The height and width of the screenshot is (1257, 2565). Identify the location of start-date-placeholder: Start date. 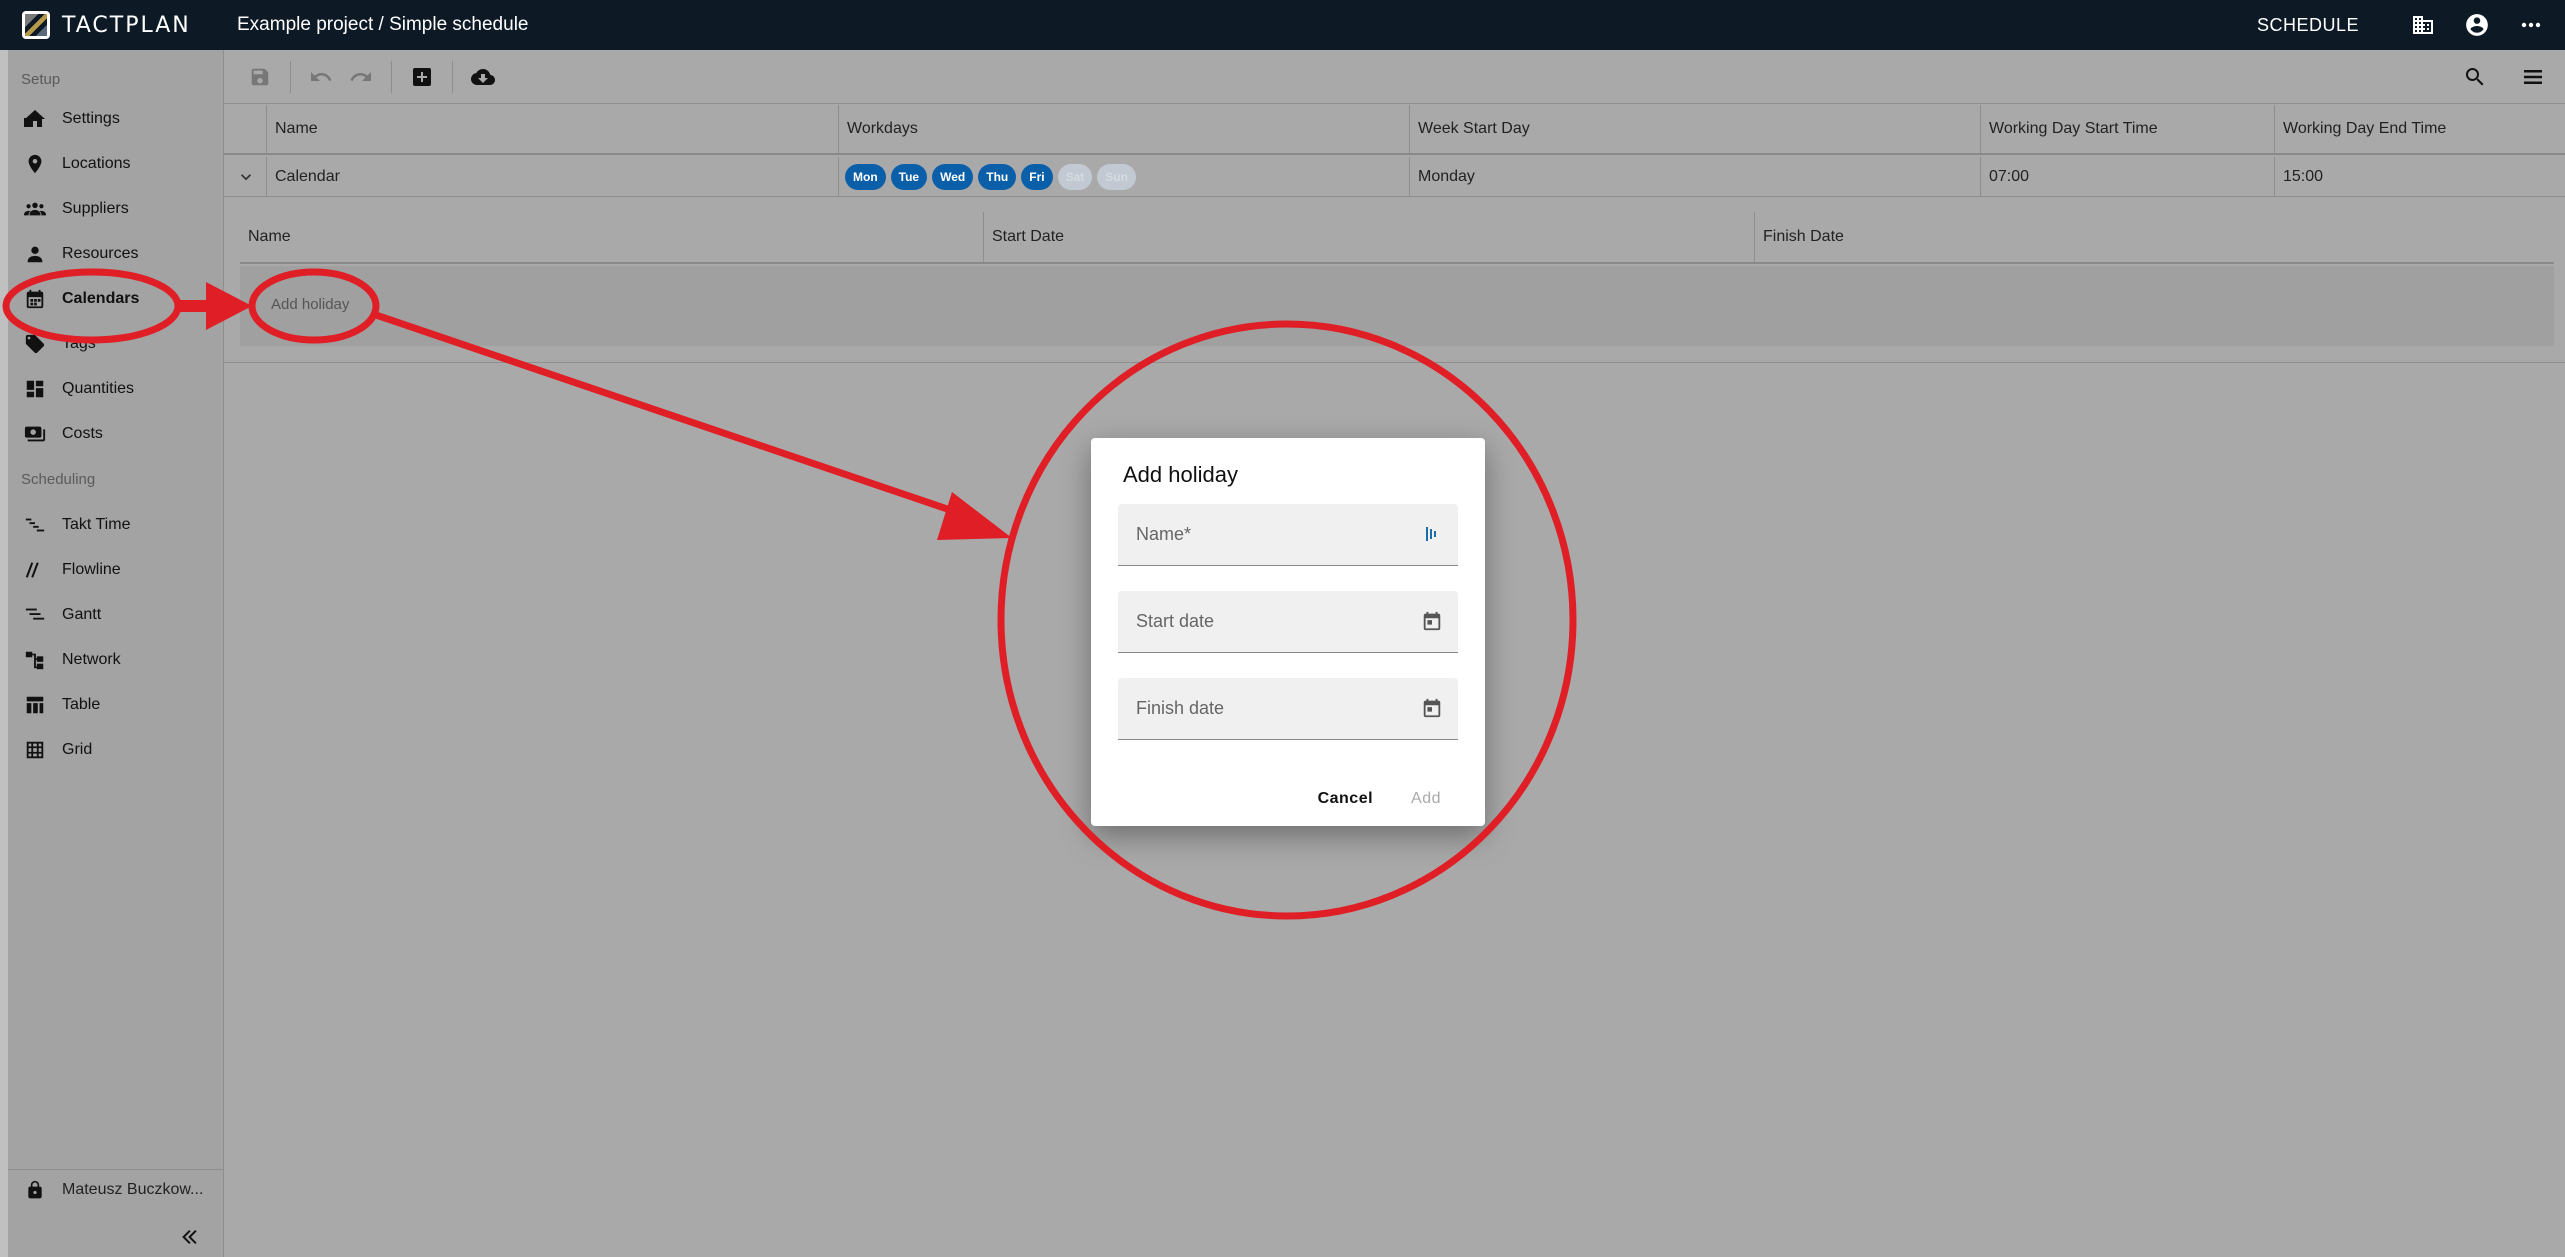
(1175, 621).